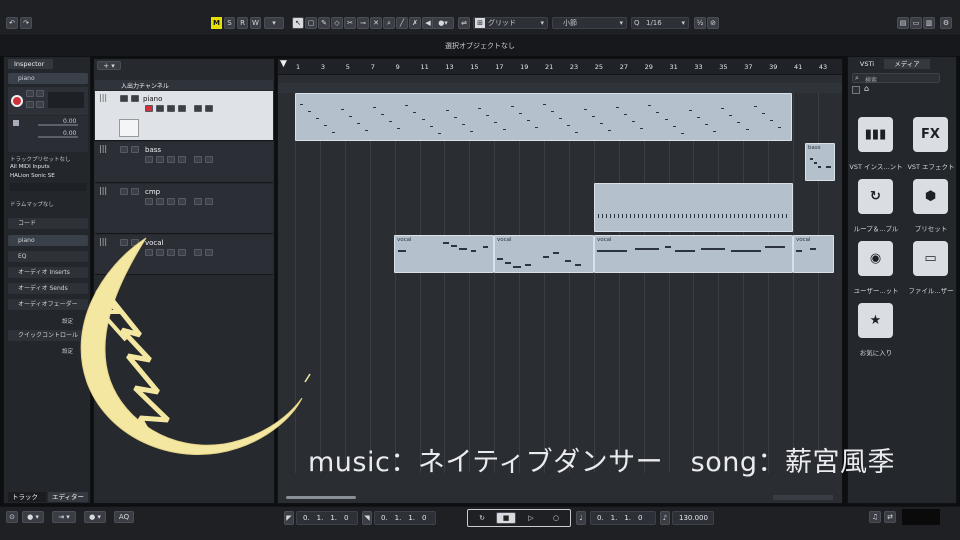  I want to click on right-locator-icon: ◥, so click(367, 518).